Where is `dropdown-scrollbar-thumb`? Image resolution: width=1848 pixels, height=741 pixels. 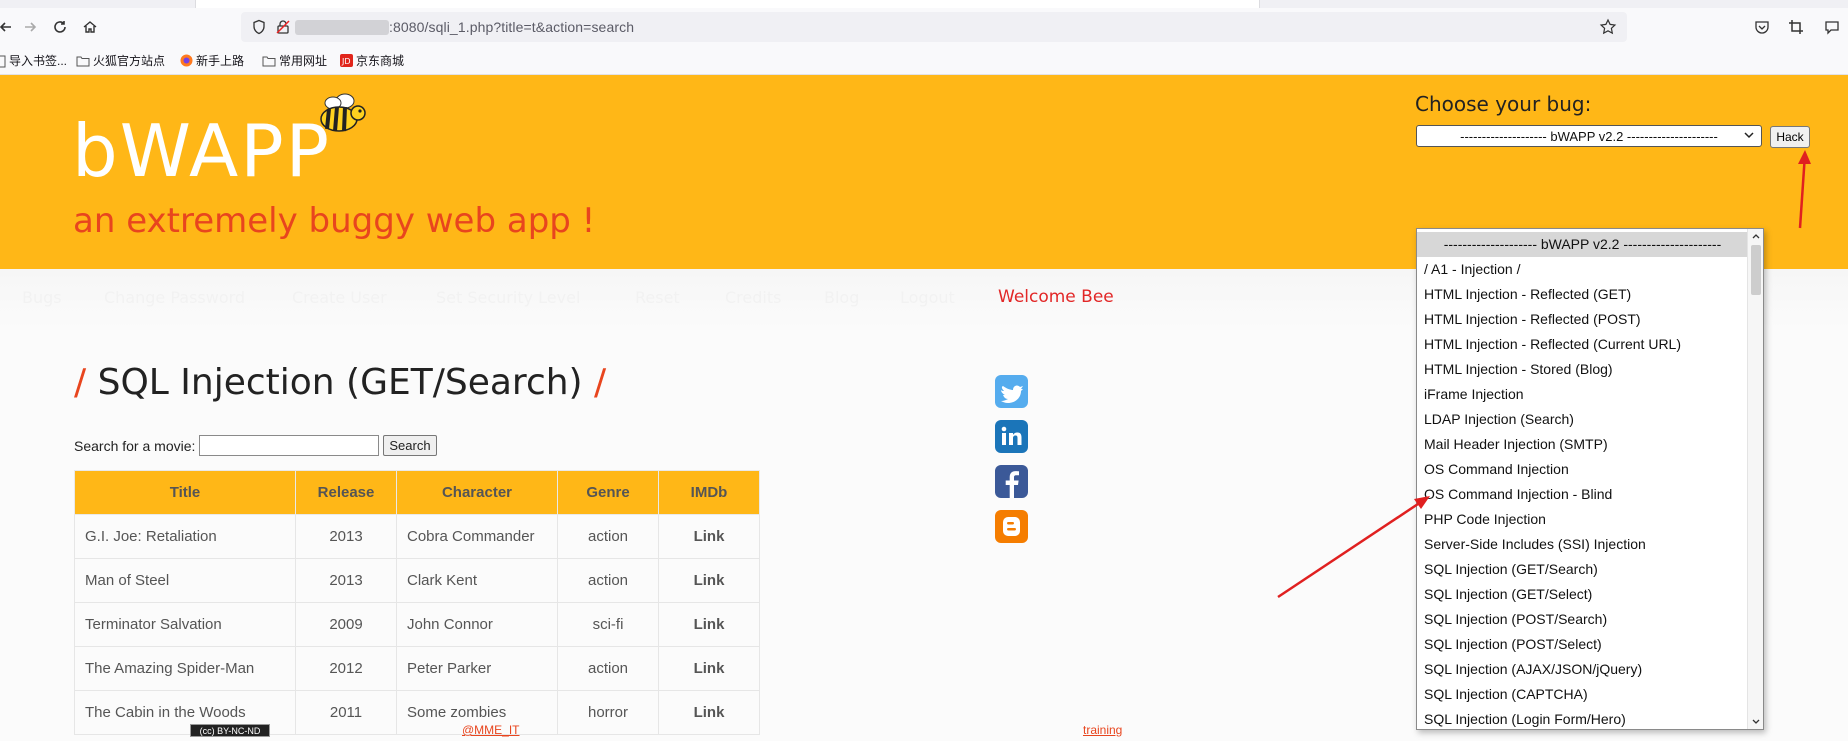 dropdown-scrollbar-thumb is located at coordinates (1756, 270).